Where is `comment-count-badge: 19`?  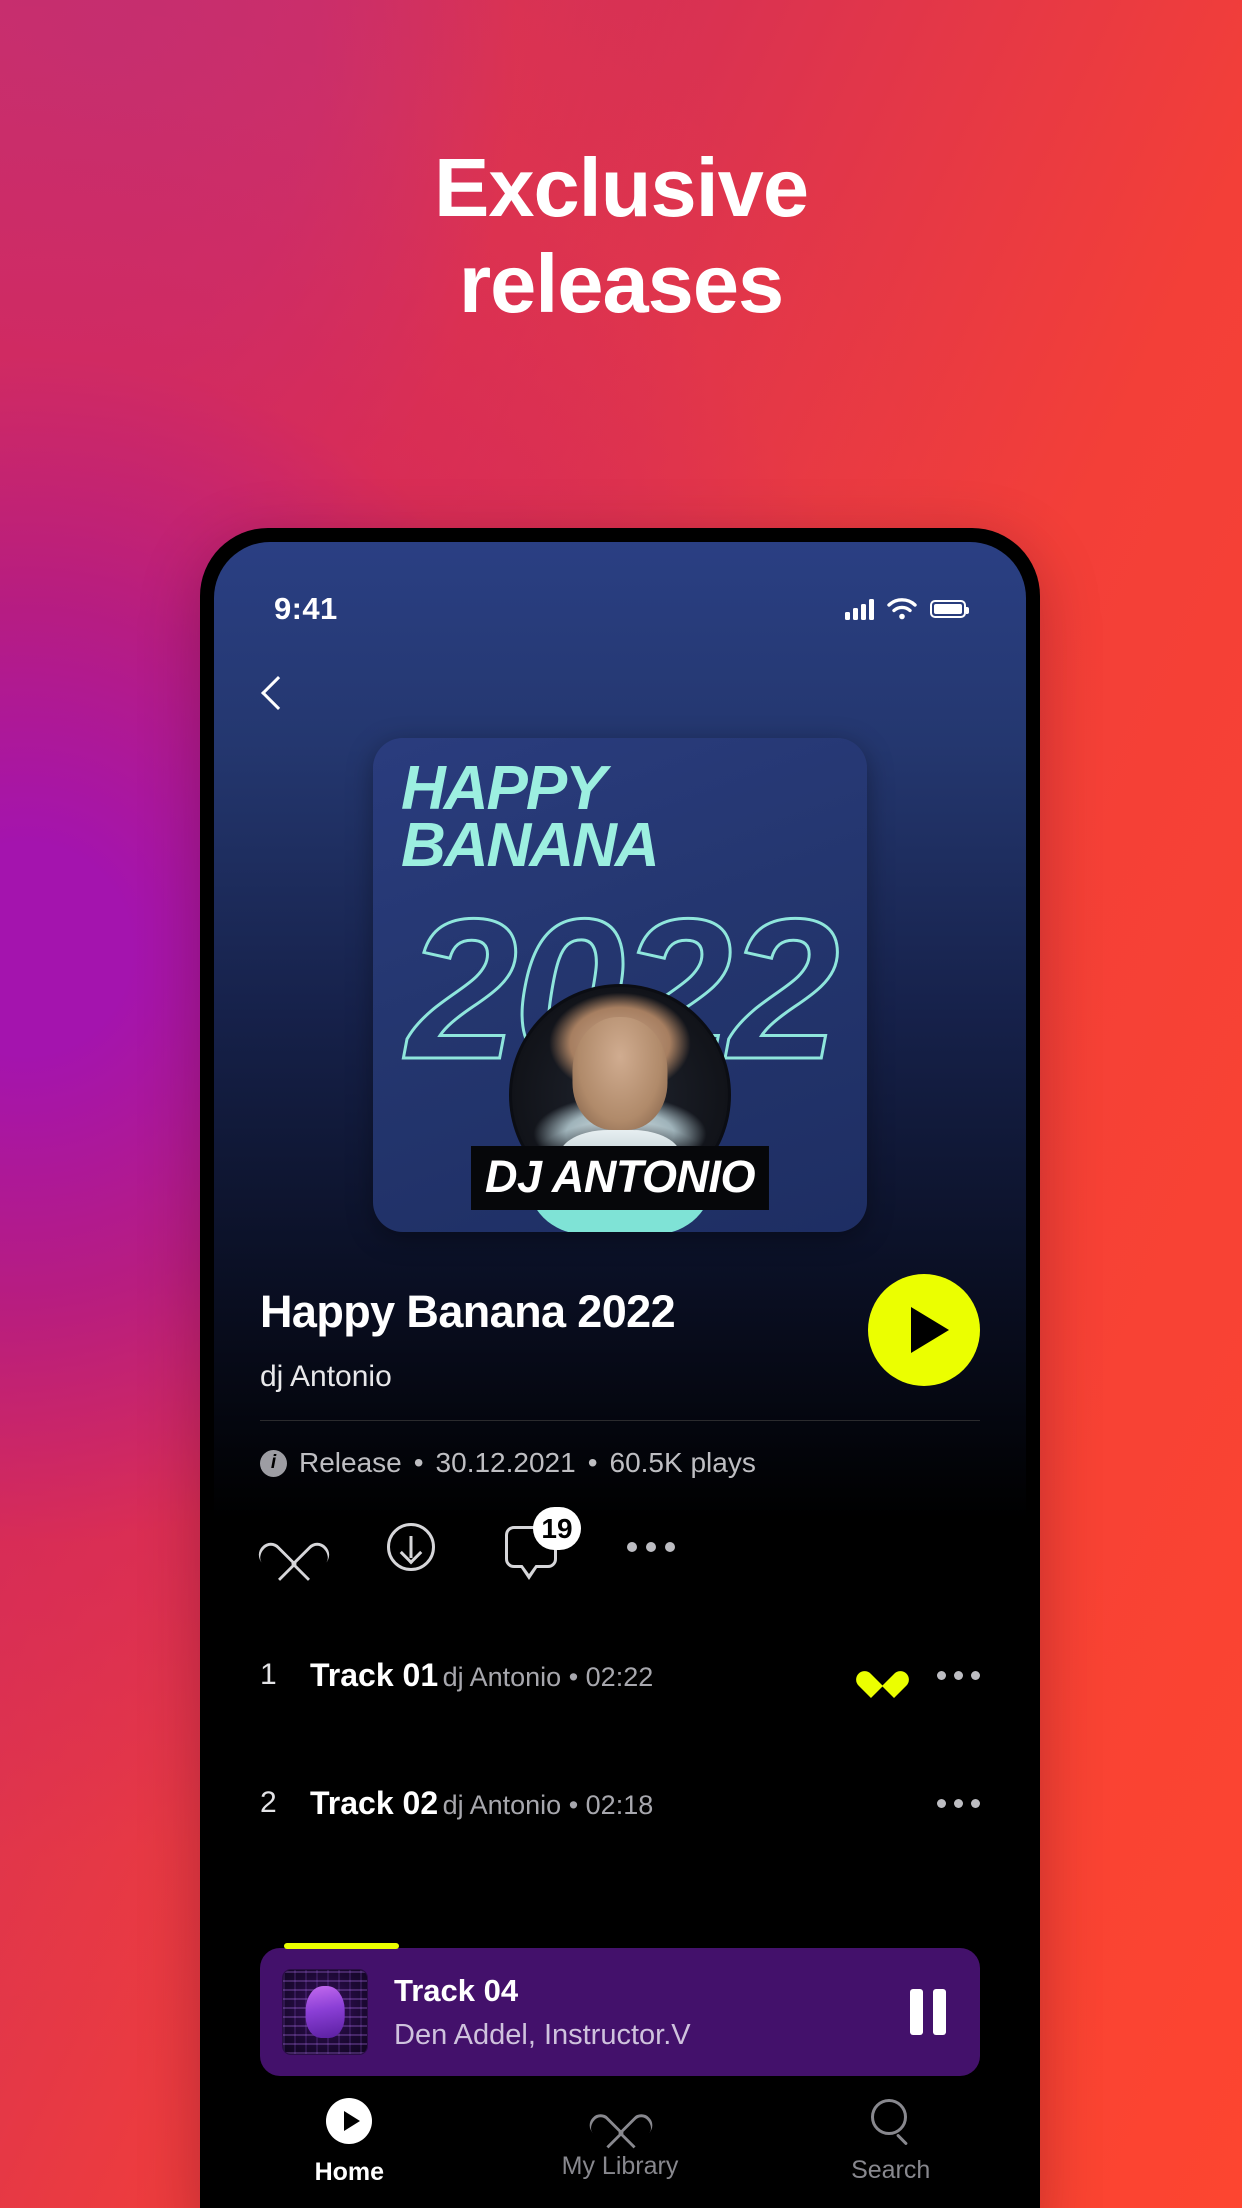
comment-count-badge: 19 is located at coordinates (557, 1528).